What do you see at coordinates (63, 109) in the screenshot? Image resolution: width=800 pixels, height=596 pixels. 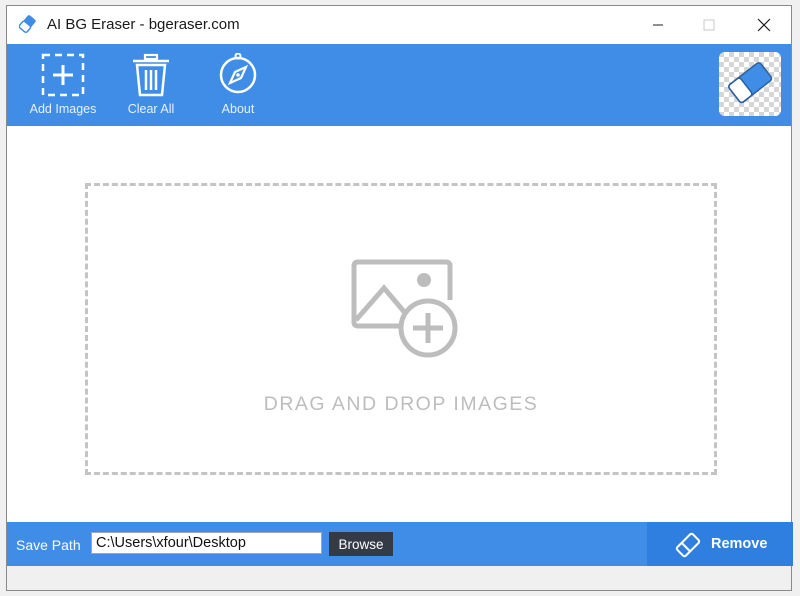 I see `add-images-label: Add Images` at bounding box center [63, 109].